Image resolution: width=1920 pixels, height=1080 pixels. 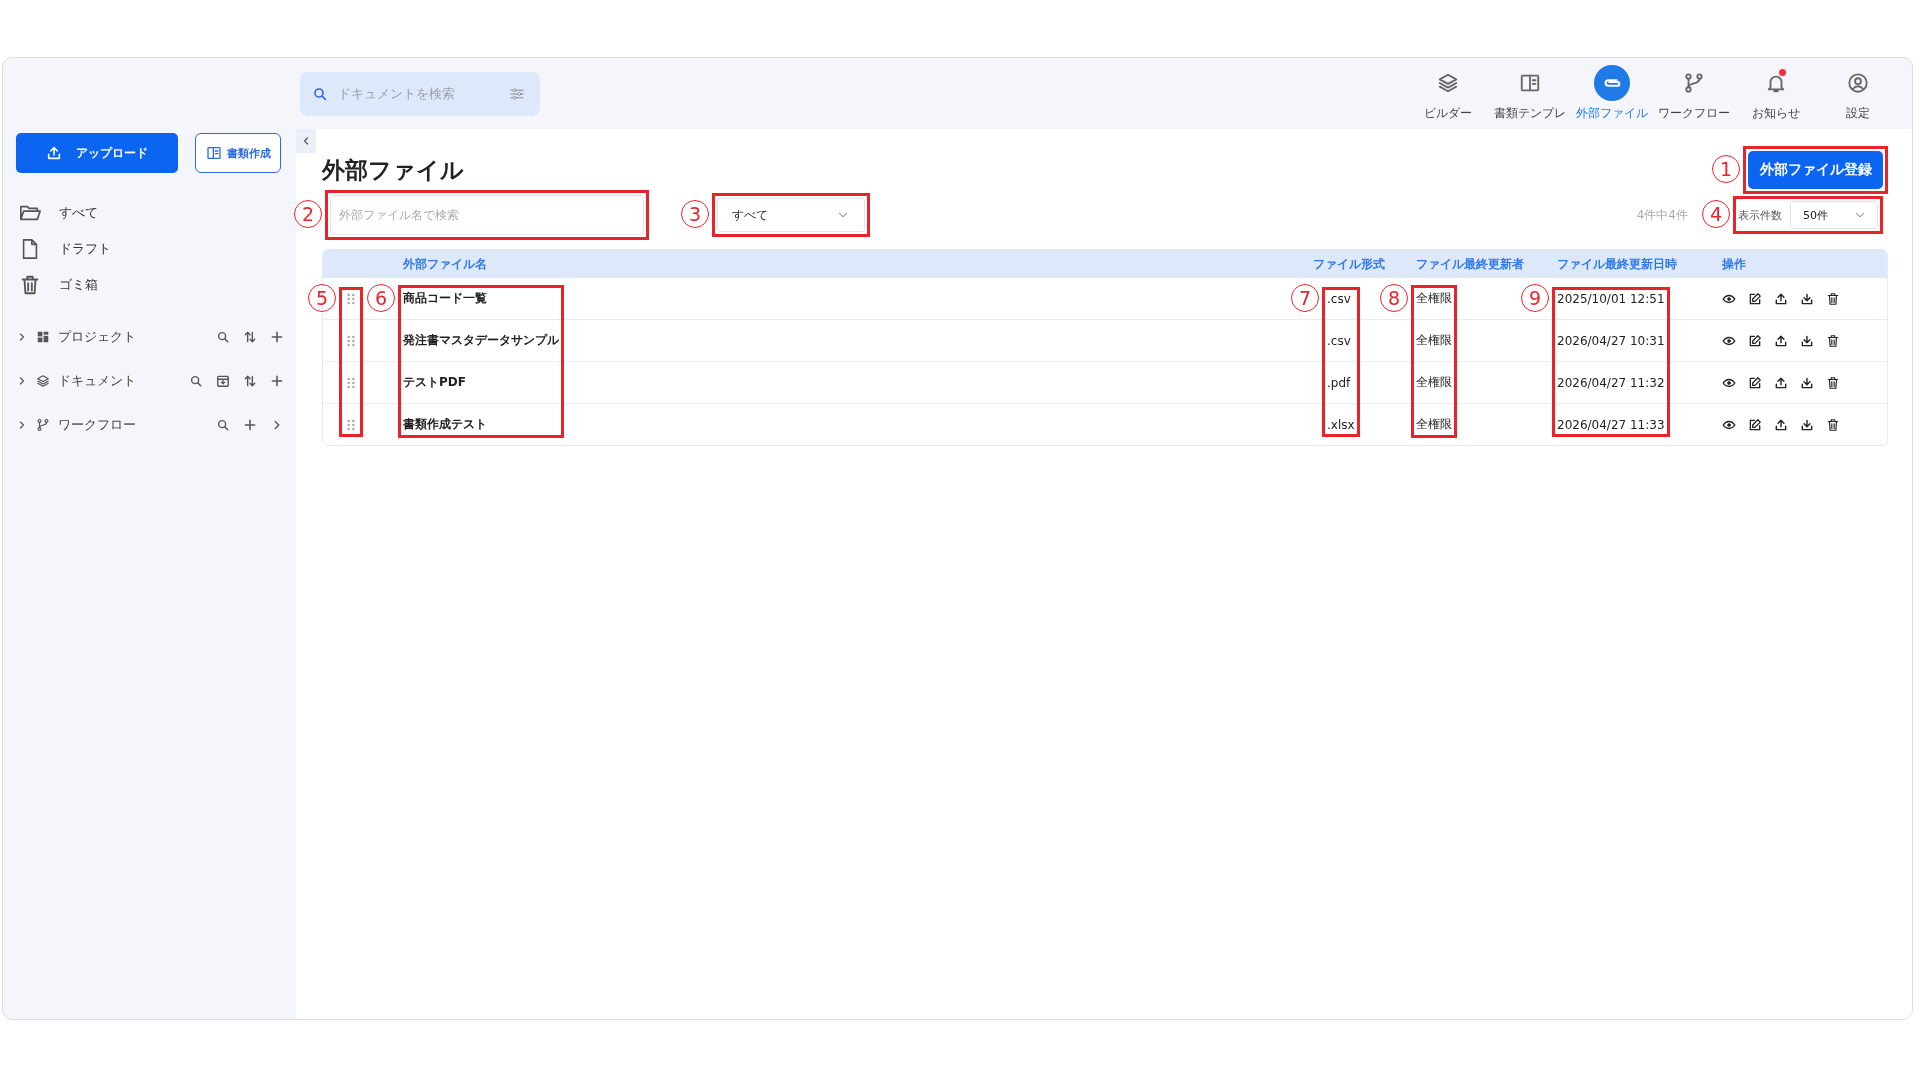 I want to click on nav-tab: お知らせ, so click(x=1776, y=93).